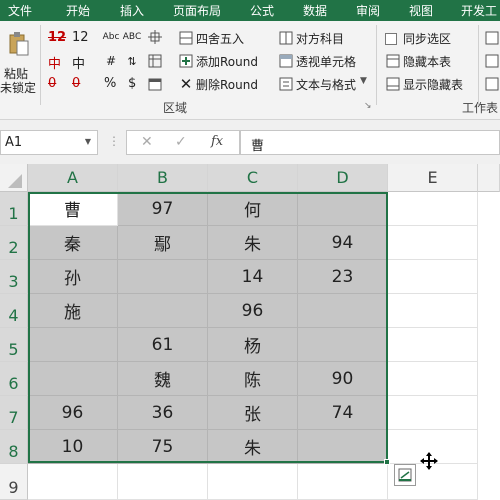 Image resolution: width=500 pixels, height=500 pixels. What do you see at coordinates (52, 83) in the screenshot?
I see `zero-convert-red: 0` at bounding box center [52, 83].